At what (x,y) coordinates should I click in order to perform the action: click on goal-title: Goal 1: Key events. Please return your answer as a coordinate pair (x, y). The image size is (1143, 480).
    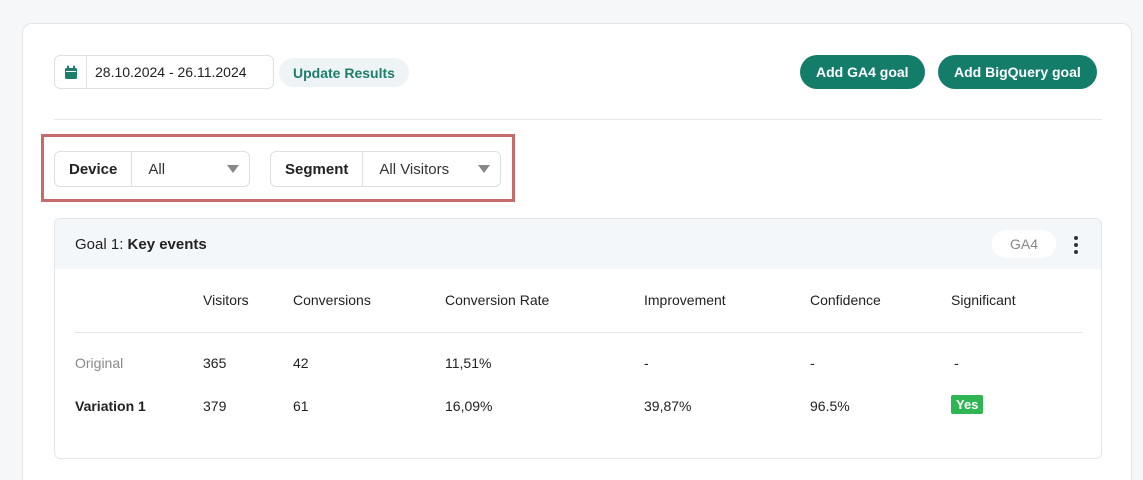
    Looking at the image, I should click on (141, 244).